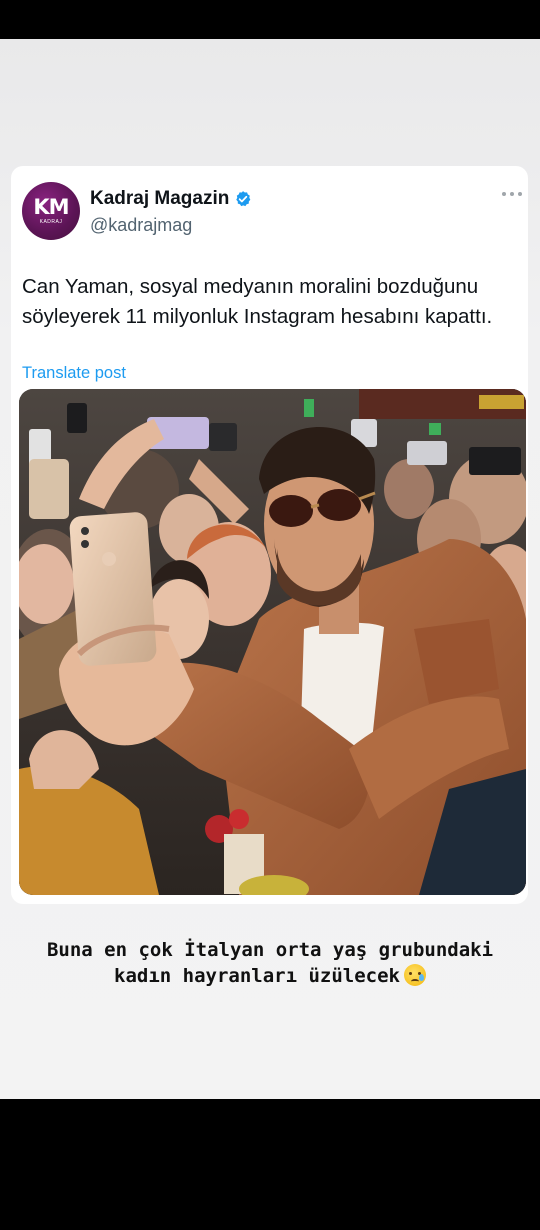 The height and width of the screenshot is (1230, 540). What do you see at coordinates (51, 207) in the screenshot?
I see `avatar-logo-text: KM` at bounding box center [51, 207].